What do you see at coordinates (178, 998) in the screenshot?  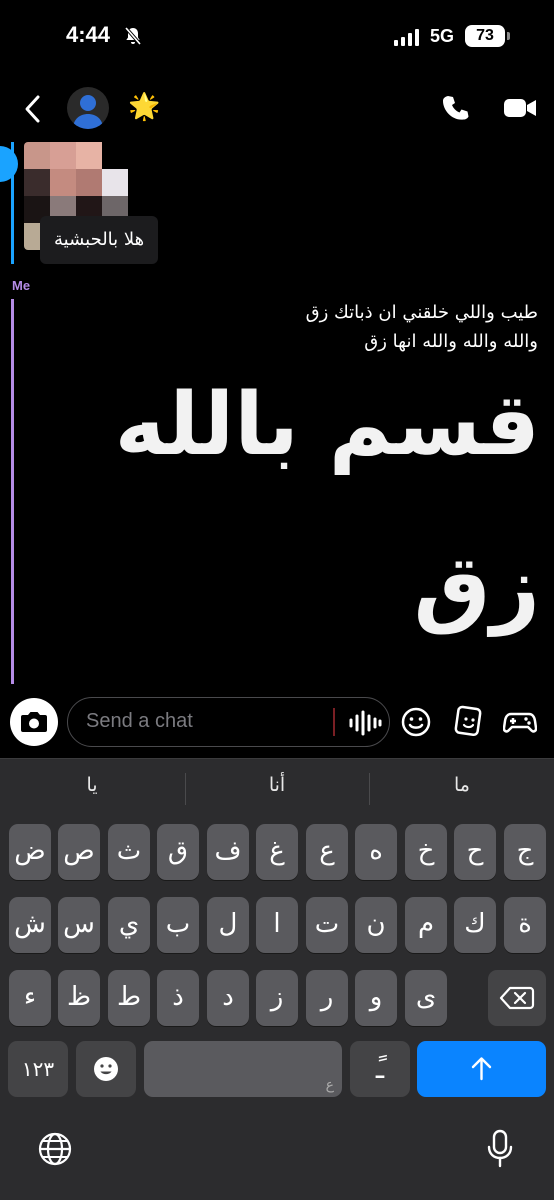 I see `key: ذ` at bounding box center [178, 998].